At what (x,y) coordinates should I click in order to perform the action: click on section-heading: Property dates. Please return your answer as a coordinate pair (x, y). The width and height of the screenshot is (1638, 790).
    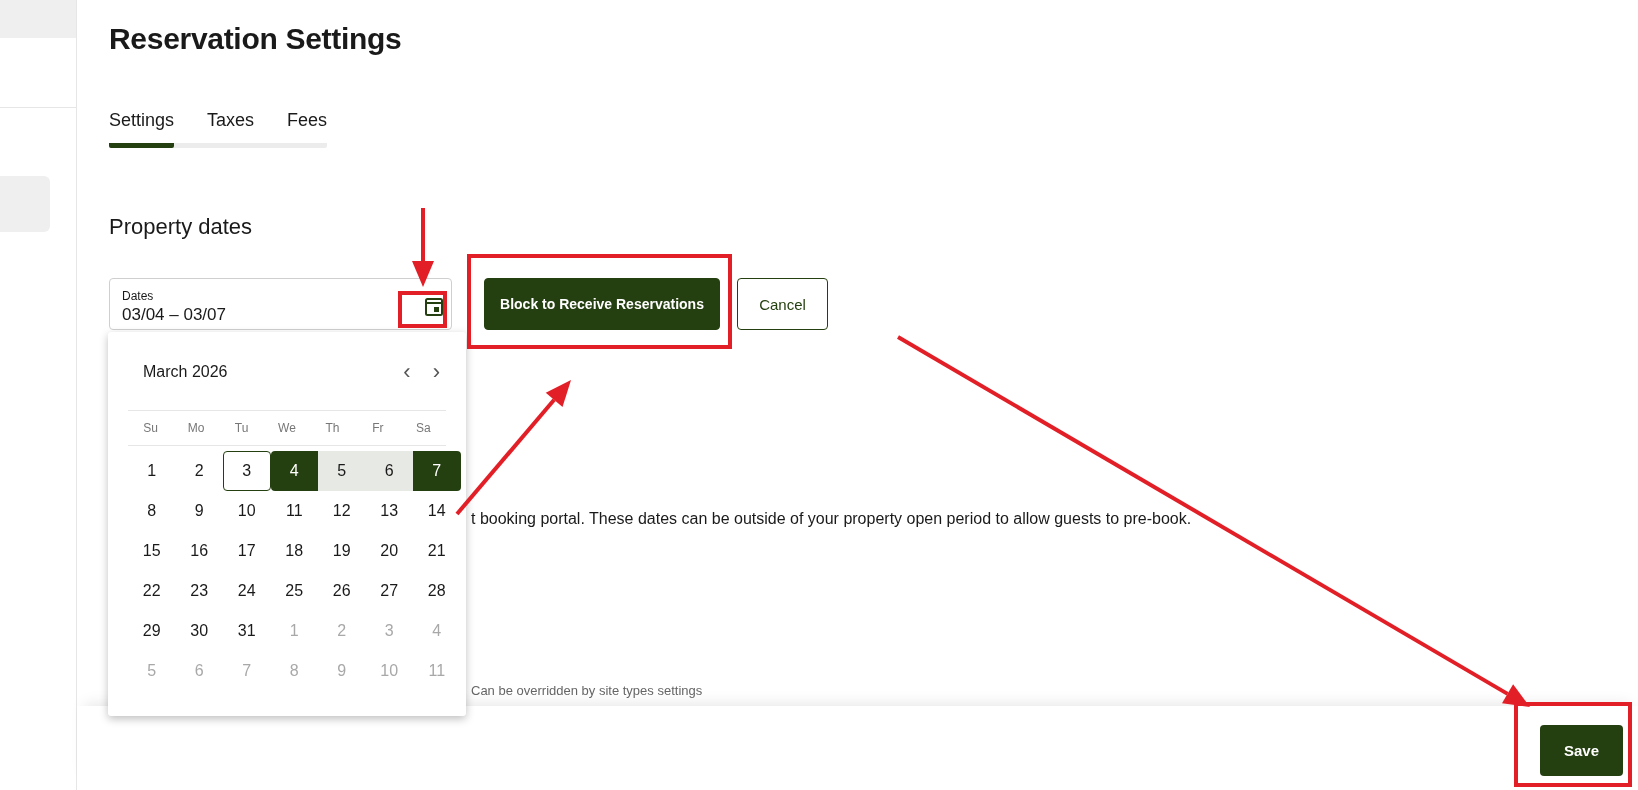
    Looking at the image, I should click on (181, 227).